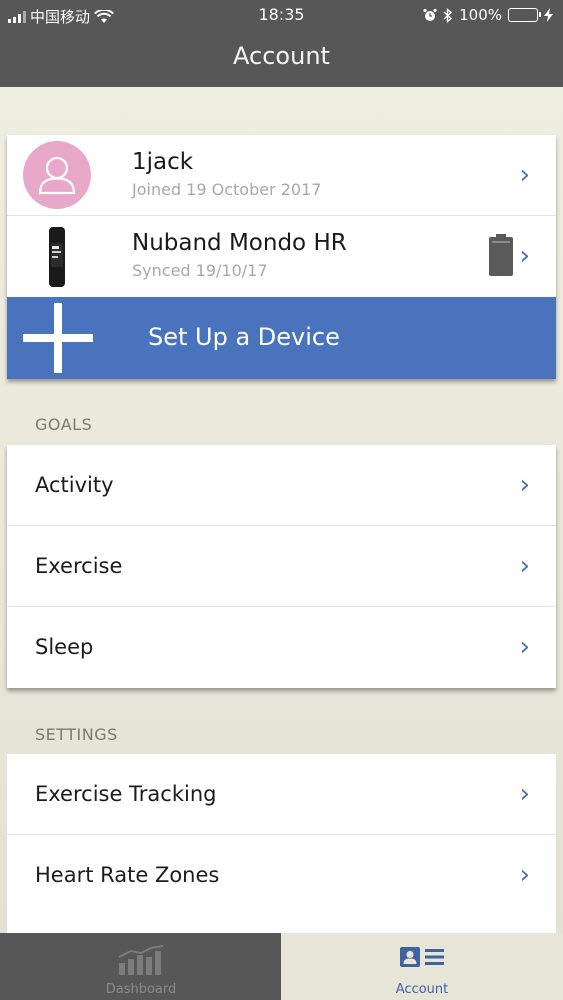 The width and height of the screenshot is (563, 1000). What do you see at coordinates (480, 15) in the screenshot?
I see `battery-percentage: 100%` at bounding box center [480, 15].